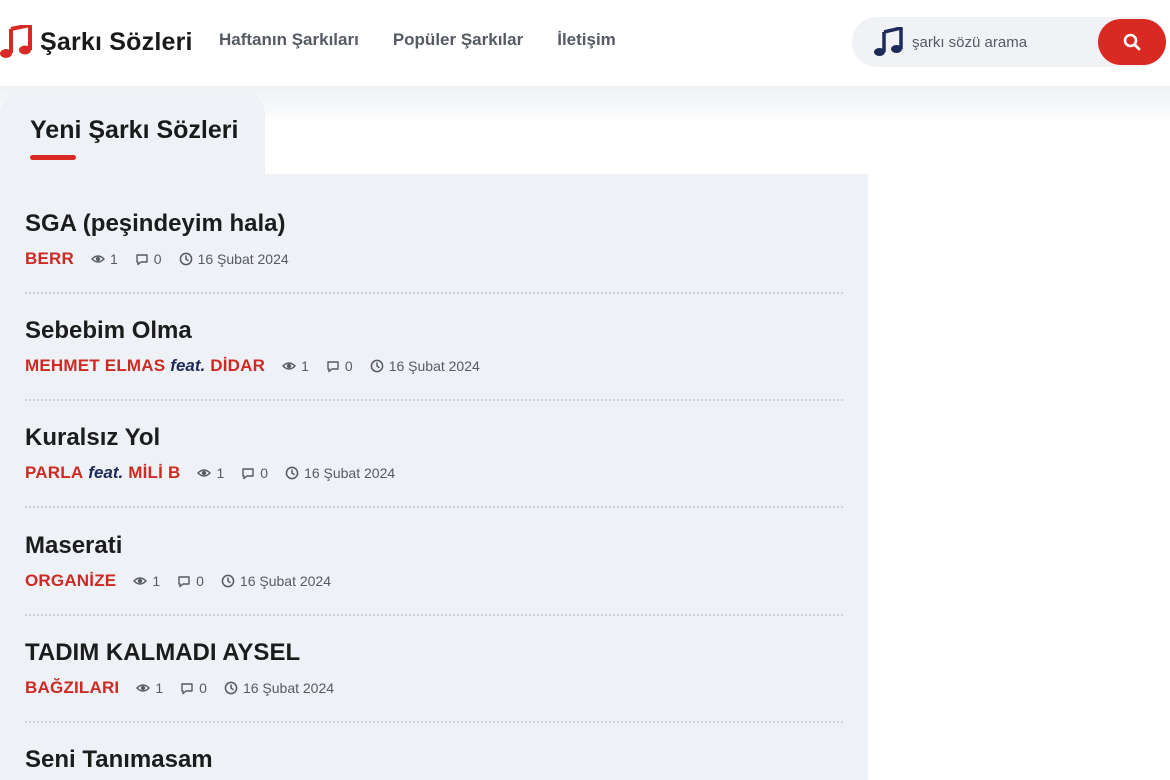  I want to click on title-underline, so click(53, 157).